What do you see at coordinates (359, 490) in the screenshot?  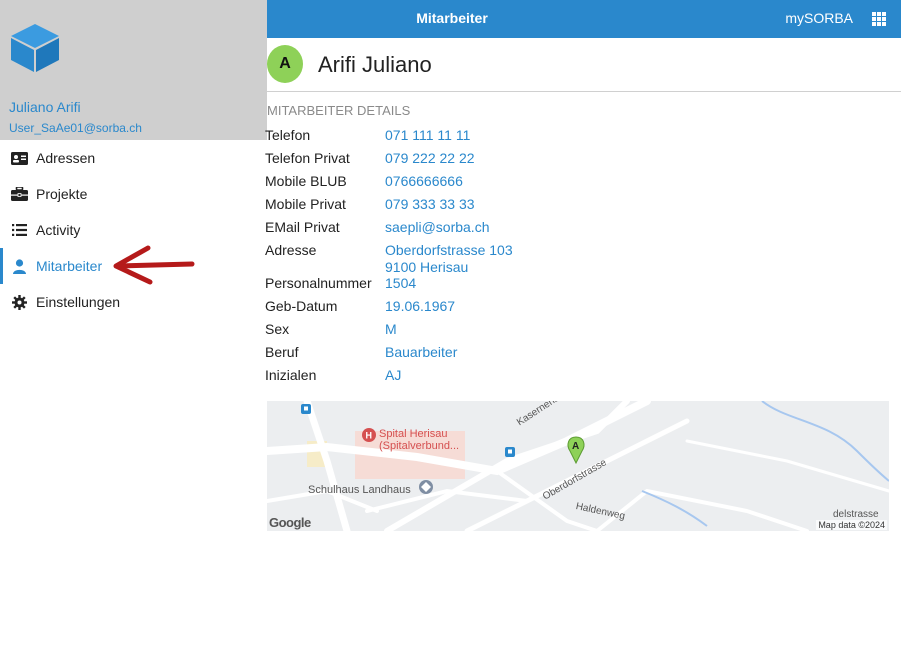 I see `map-label-school: Schulhaus Landhaus` at bounding box center [359, 490].